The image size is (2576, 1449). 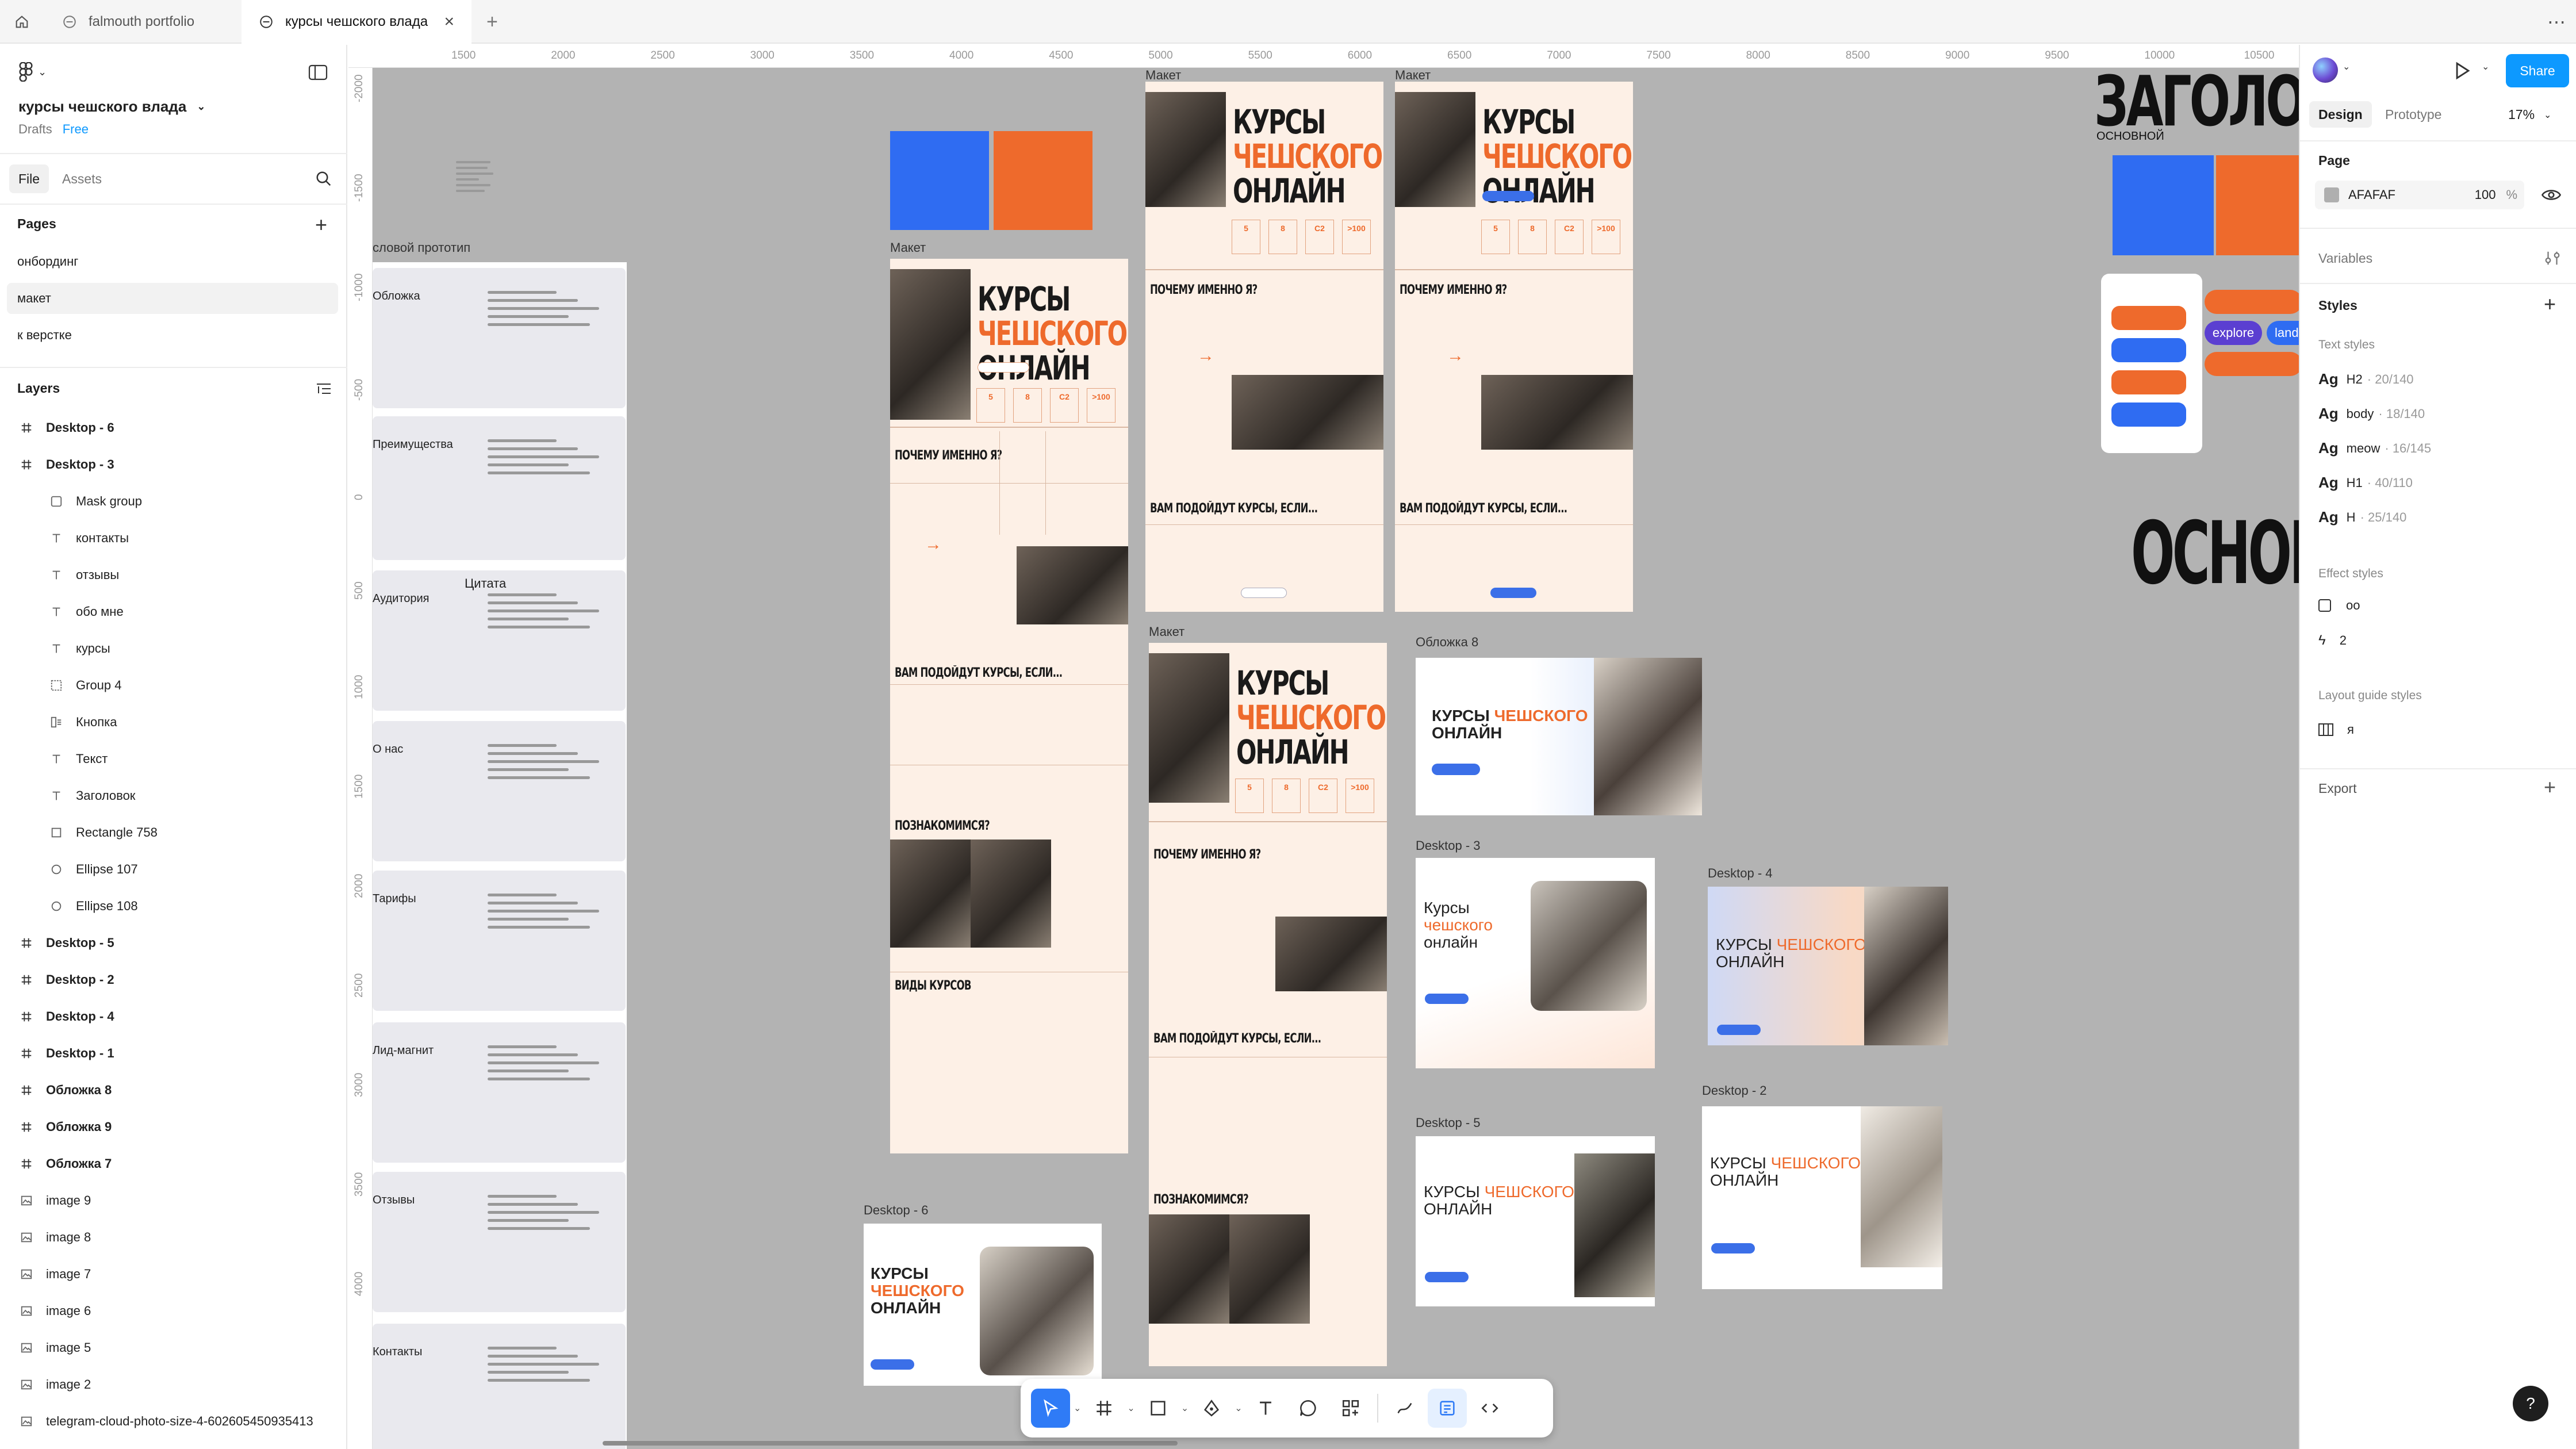 What do you see at coordinates (1043, 180) in the screenshot?
I see `swatch-orange` at bounding box center [1043, 180].